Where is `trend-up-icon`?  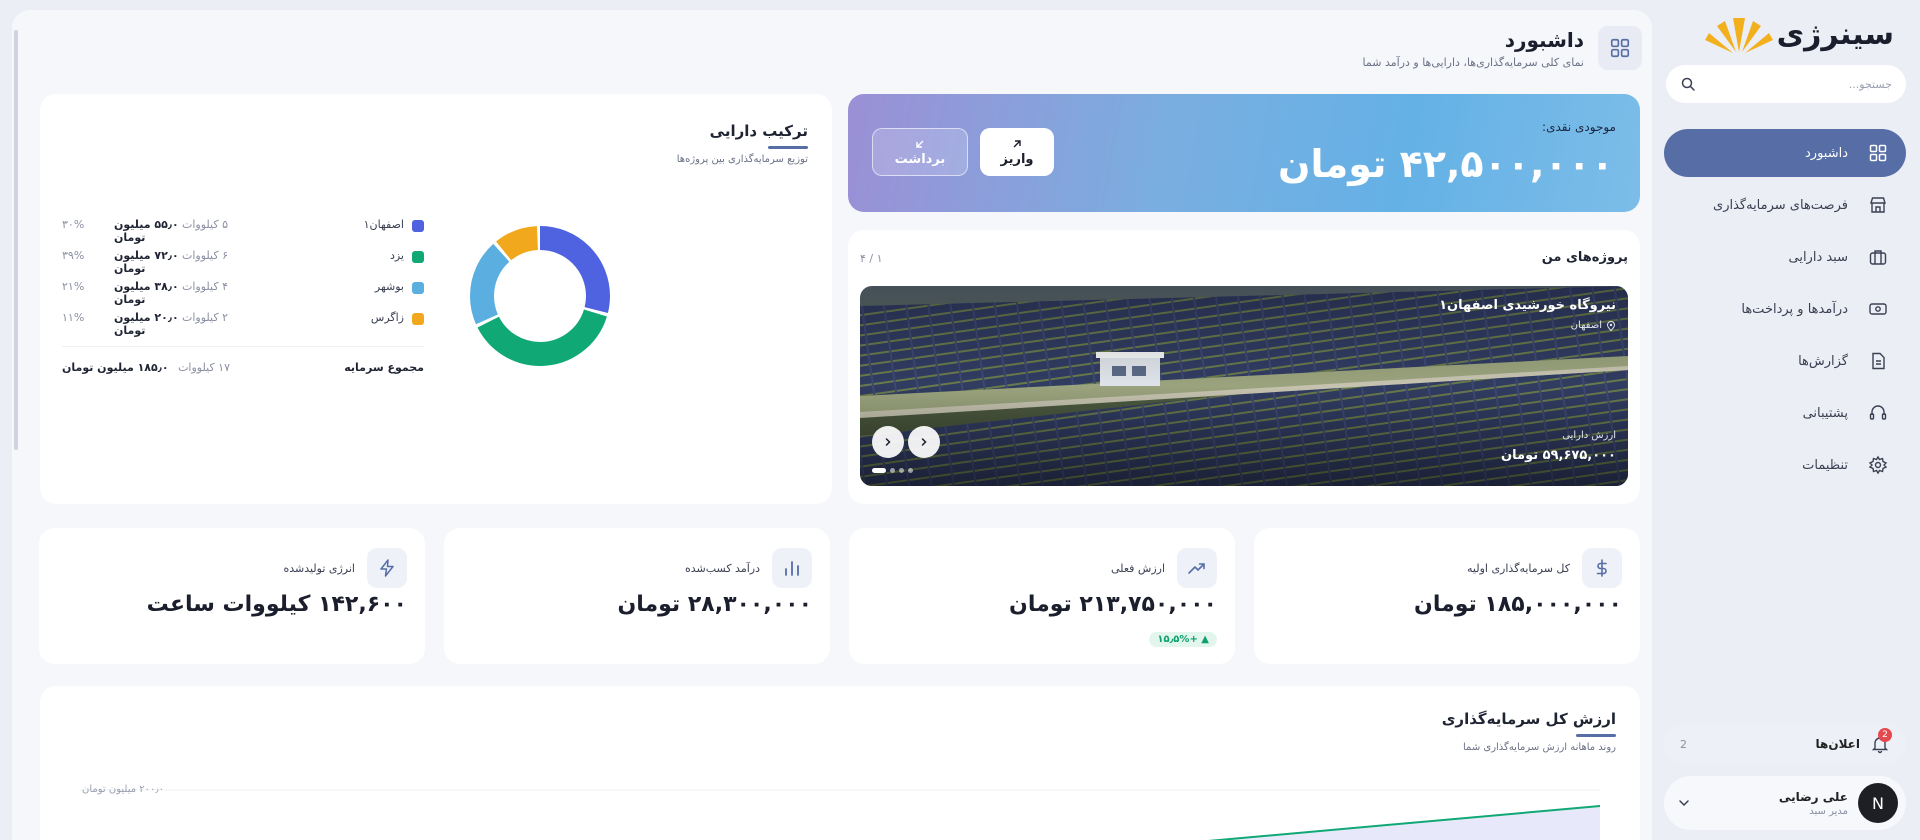 trend-up-icon is located at coordinates (1196, 568).